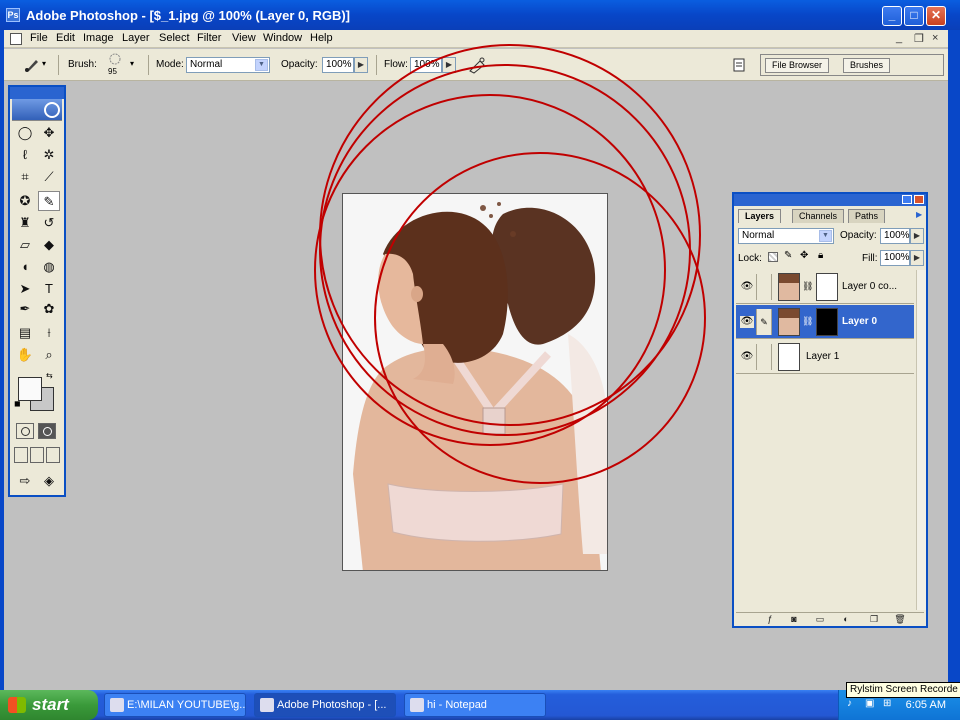 The height and width of the screenshot is (720, 960). Describe the element at coordinates (25, 309) in the screenshot. I see `pen-tool-icon: ✒` at that location.